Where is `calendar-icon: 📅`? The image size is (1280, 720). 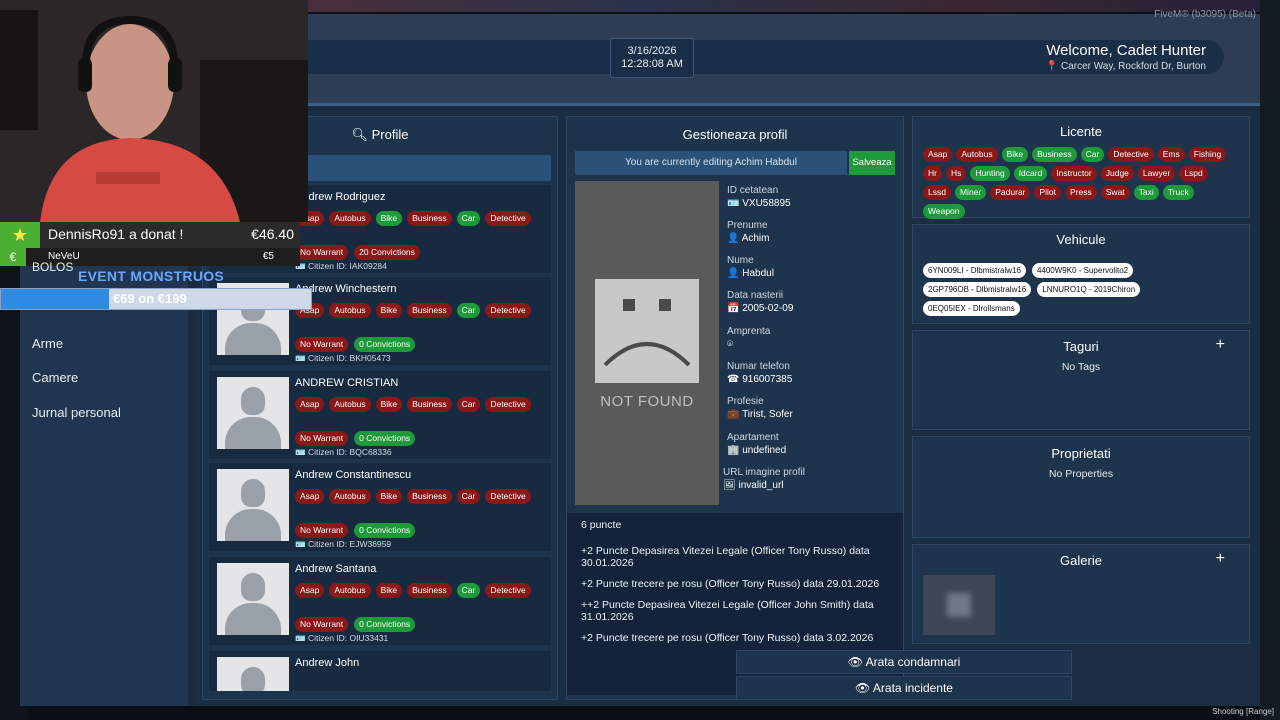 calendar-icon: 📅 is located at coordinates (733, 308).